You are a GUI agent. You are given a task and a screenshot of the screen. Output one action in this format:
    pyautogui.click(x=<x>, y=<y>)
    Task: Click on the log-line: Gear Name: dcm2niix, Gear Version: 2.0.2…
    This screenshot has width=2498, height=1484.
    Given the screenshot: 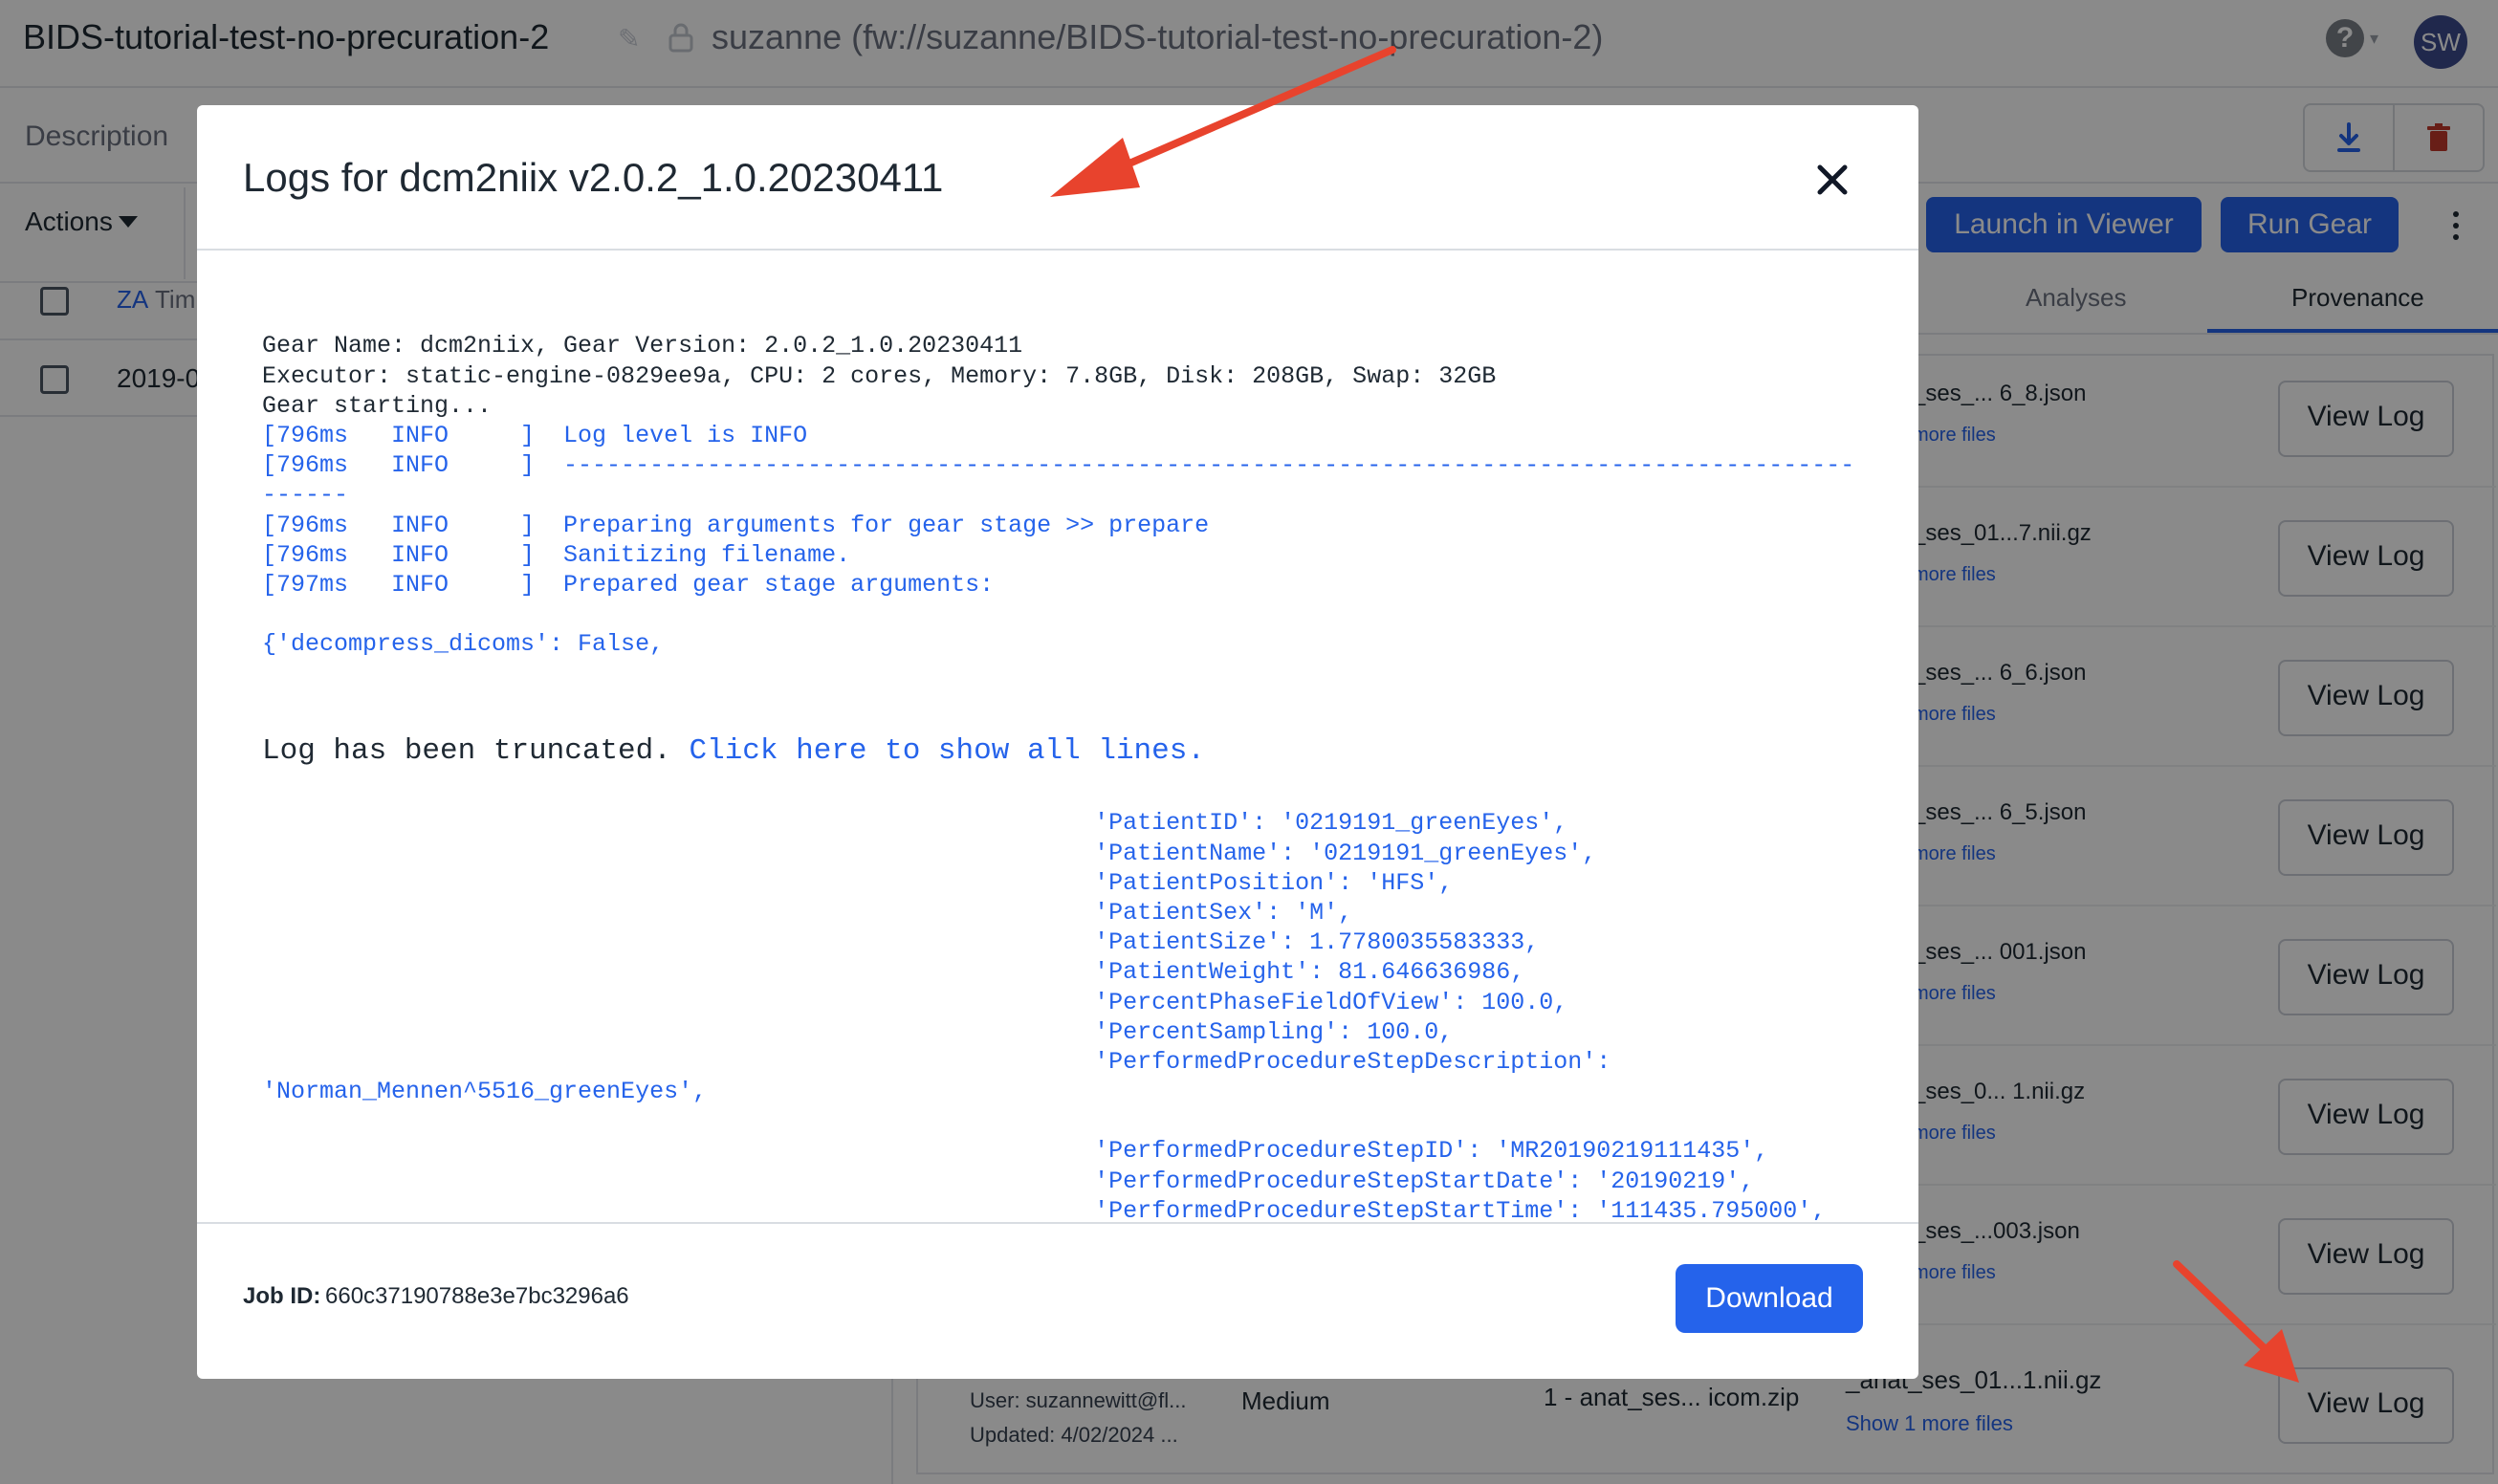 What is the action you would take?
    pyautogui.click(x=642, y=346)
    